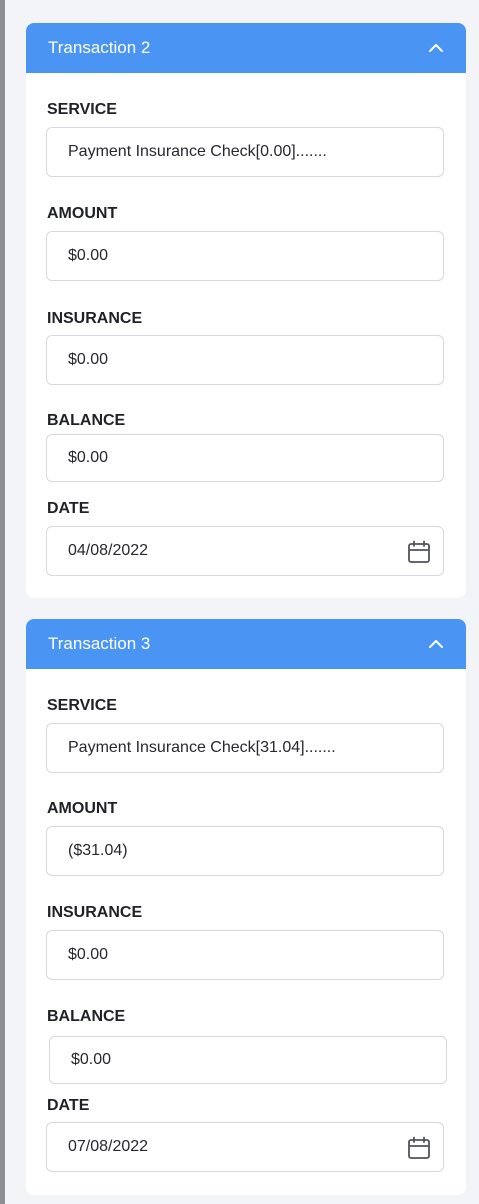 The image size is (479, 1204). What do you see at coordinates (245, 1147) in the screenshot?
I see `date-field: 07/08/2022` at bounding box center [245, 1147].